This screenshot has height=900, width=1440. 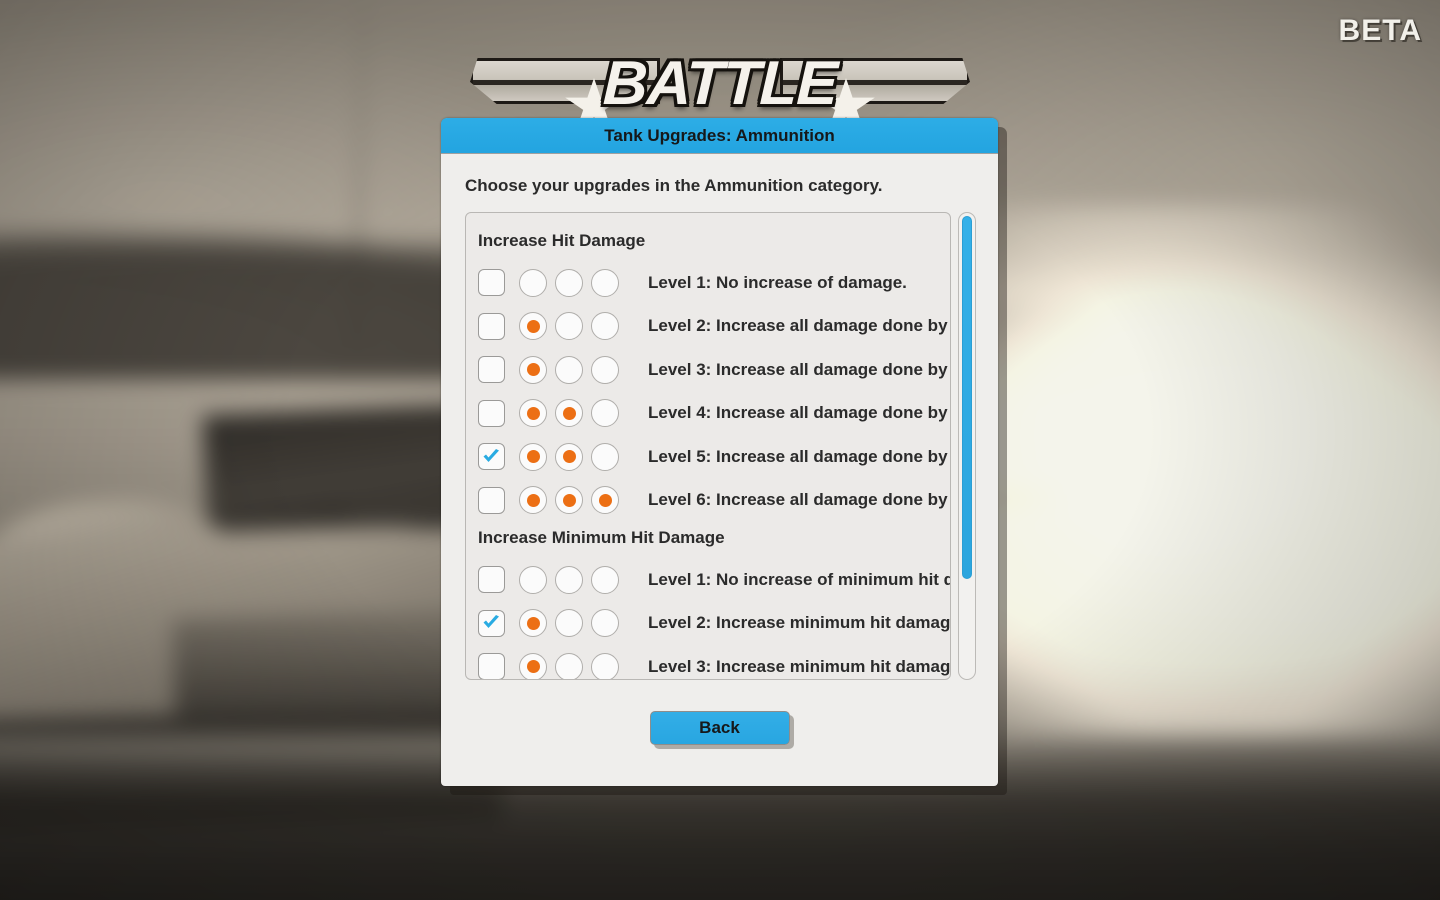 I want to click on back-button-label: Back, so click(x=719, y=727).